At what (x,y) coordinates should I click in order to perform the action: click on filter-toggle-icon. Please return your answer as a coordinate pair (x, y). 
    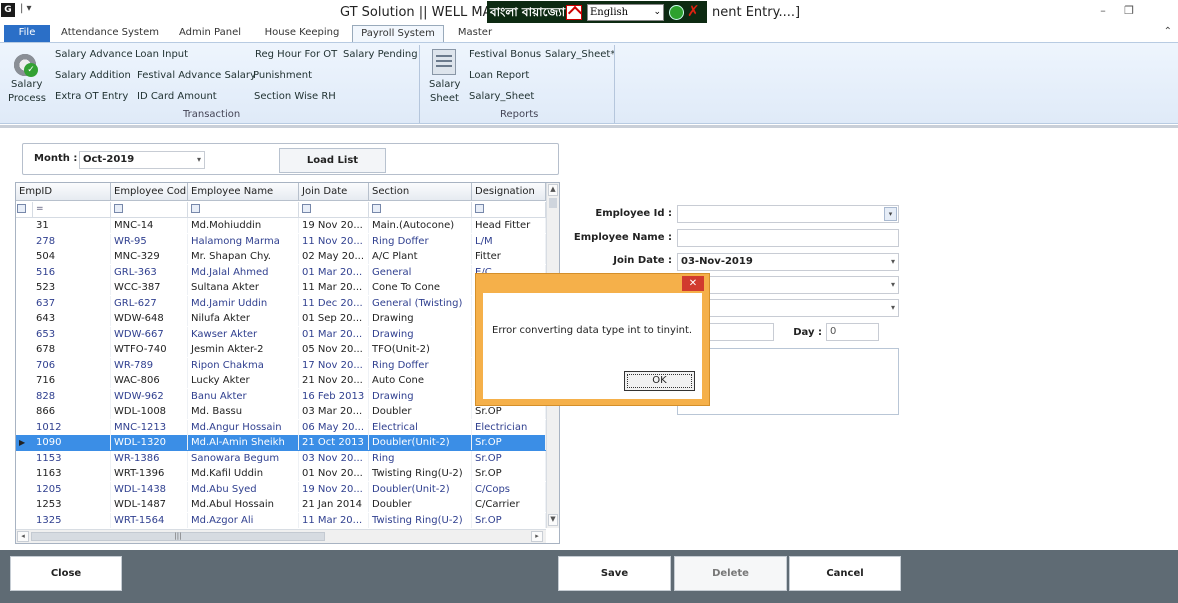
    Looking at the image, I should click on (24, 209).